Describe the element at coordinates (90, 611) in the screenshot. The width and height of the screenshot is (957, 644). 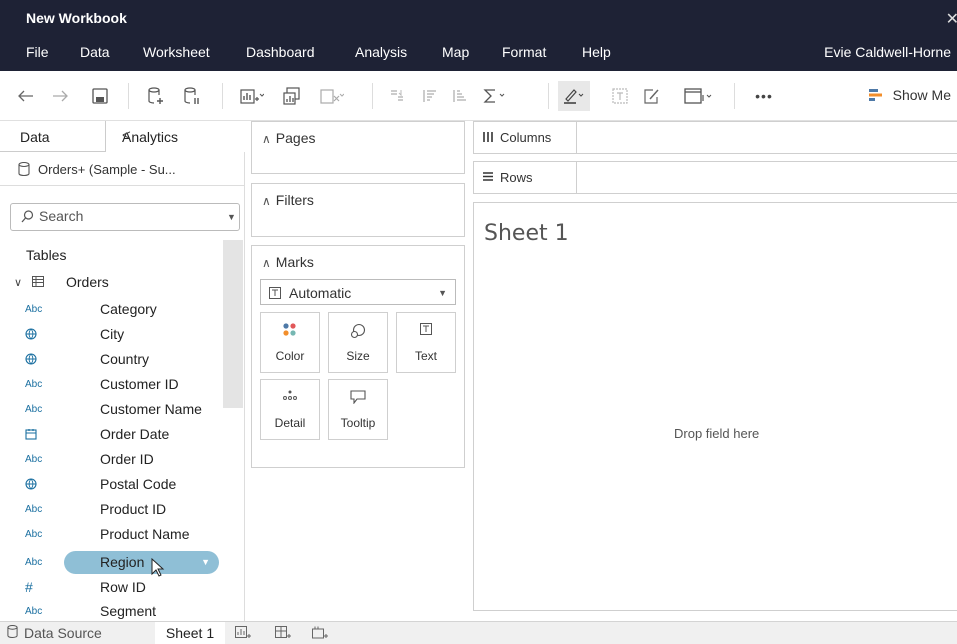
I see `field-segment: Abc Segment` at that location.